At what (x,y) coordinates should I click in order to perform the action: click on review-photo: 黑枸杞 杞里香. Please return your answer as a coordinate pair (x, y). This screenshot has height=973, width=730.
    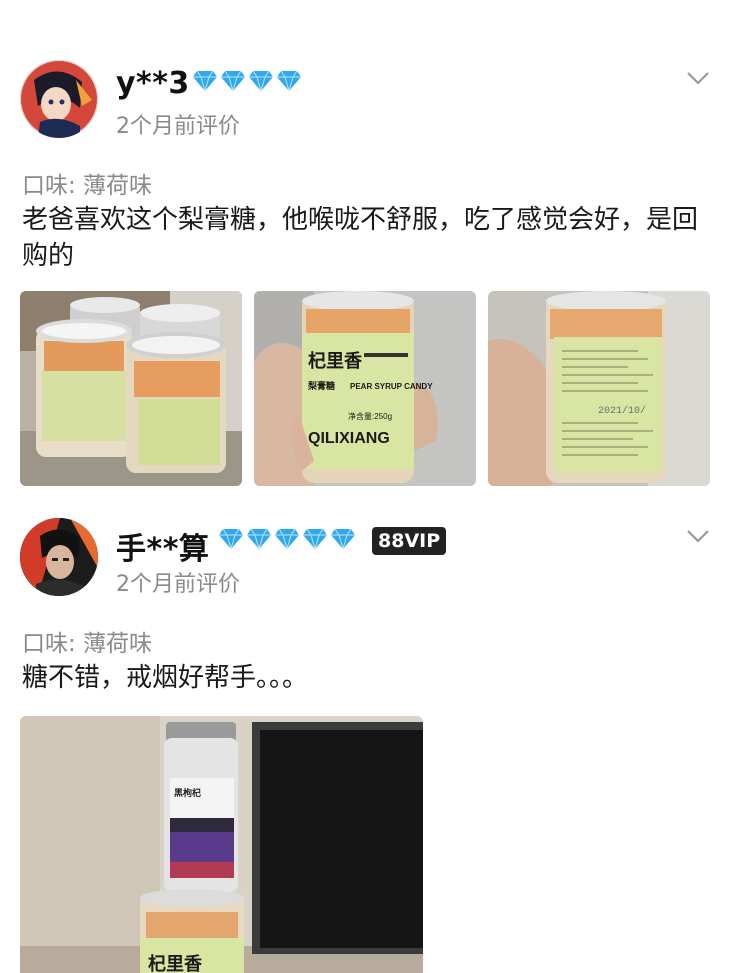
    Looking at the image, I should click on (221, 844).